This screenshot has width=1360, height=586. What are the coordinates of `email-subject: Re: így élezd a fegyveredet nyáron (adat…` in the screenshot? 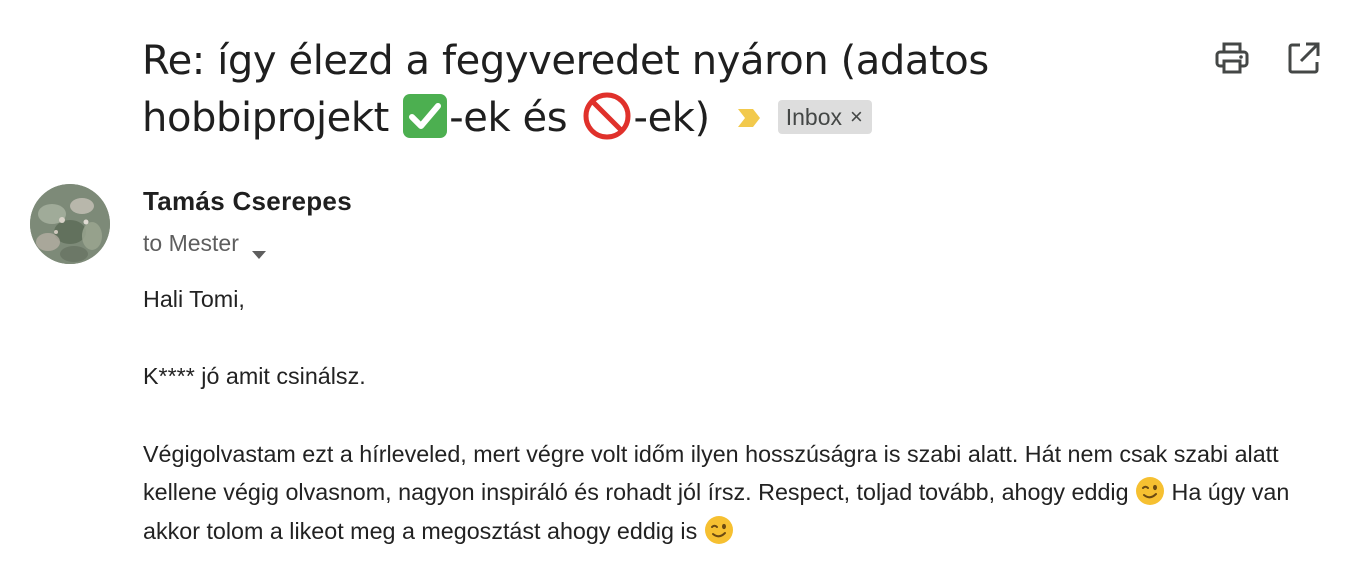 It's located at (662, 90).